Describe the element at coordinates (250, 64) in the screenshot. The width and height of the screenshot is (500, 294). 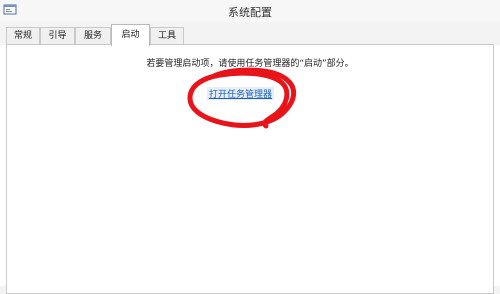
I see `startup-info-text: 若要管理启动项，请使用任务管理器的“启动”部分。` at that location.